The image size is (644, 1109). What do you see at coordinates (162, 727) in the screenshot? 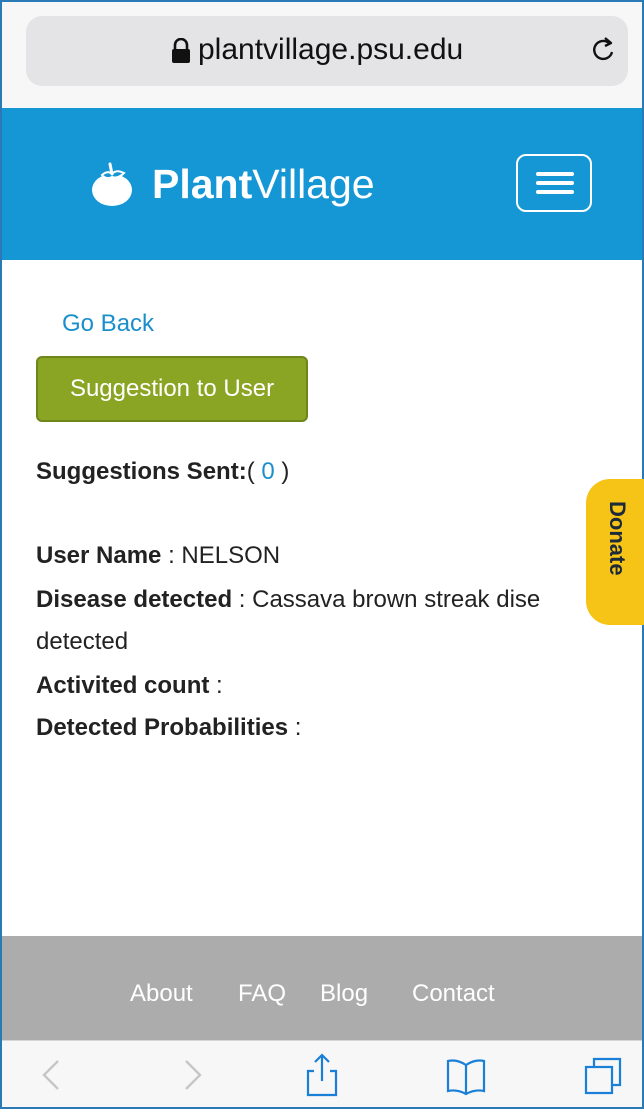
I see `detected-probabilities-label: Detected Probabilities` at bounding box center [162, 727].